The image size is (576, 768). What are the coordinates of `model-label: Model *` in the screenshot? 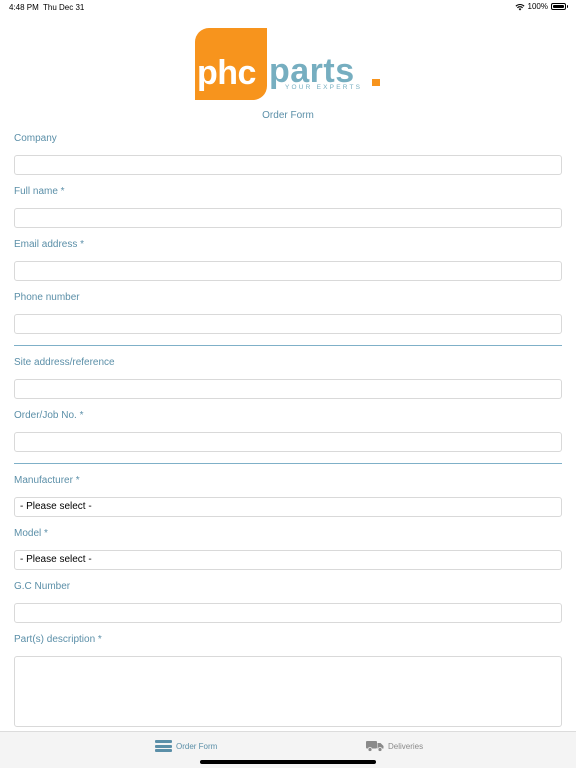 It's located at (31, 533).